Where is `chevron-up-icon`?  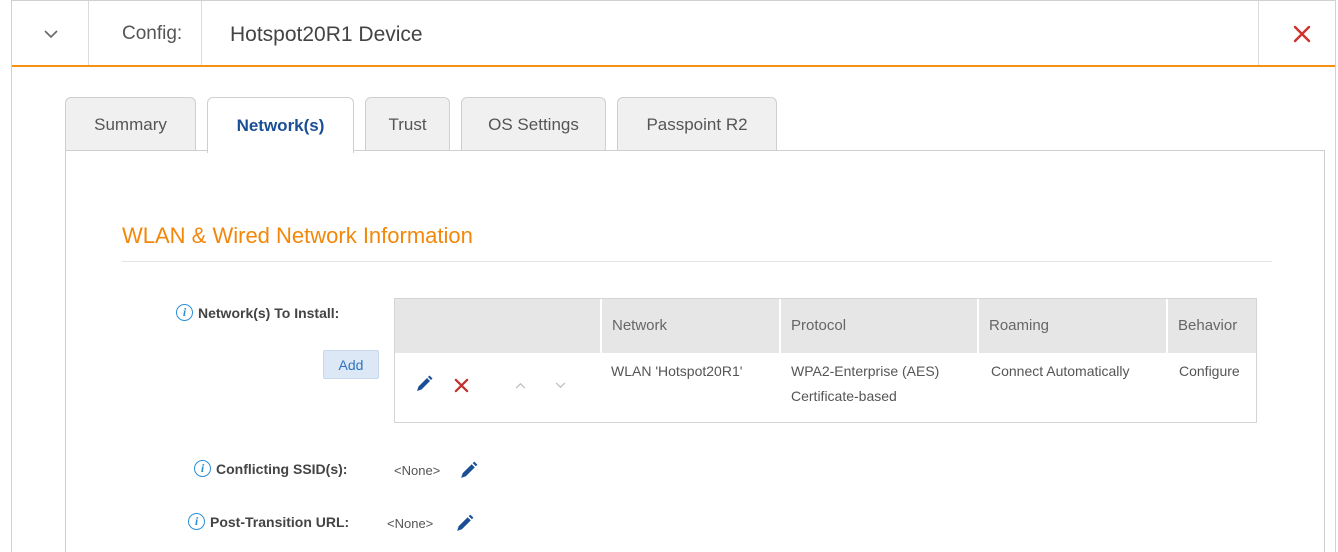 chevron-up-icon is located at coordinates (520, 385).